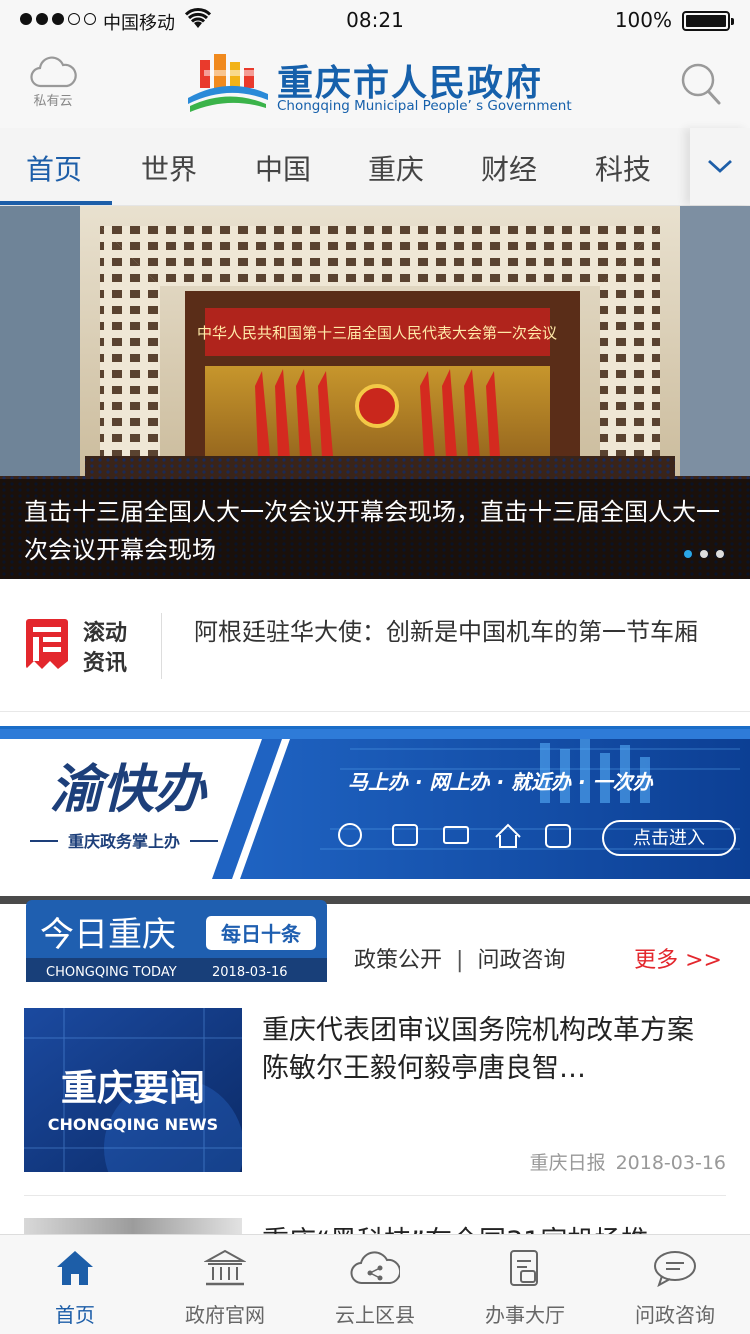 This screenshot has width=750, height=1334. What do you see at coordinates (133, 1124) in the screenshot?
I see `thumbnail-subtitle: CHONGQING NEWS` at bounding box center [133, 1124].